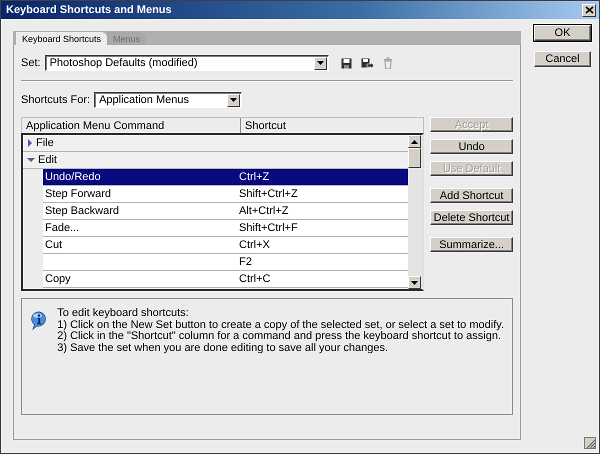 Image resolution: width=600 pixels, height=454 pixels. What do you see at coordinates (562, 59) in the screenshot?
I see `dialog-button: Cancel` at bounding box center [562, 59].